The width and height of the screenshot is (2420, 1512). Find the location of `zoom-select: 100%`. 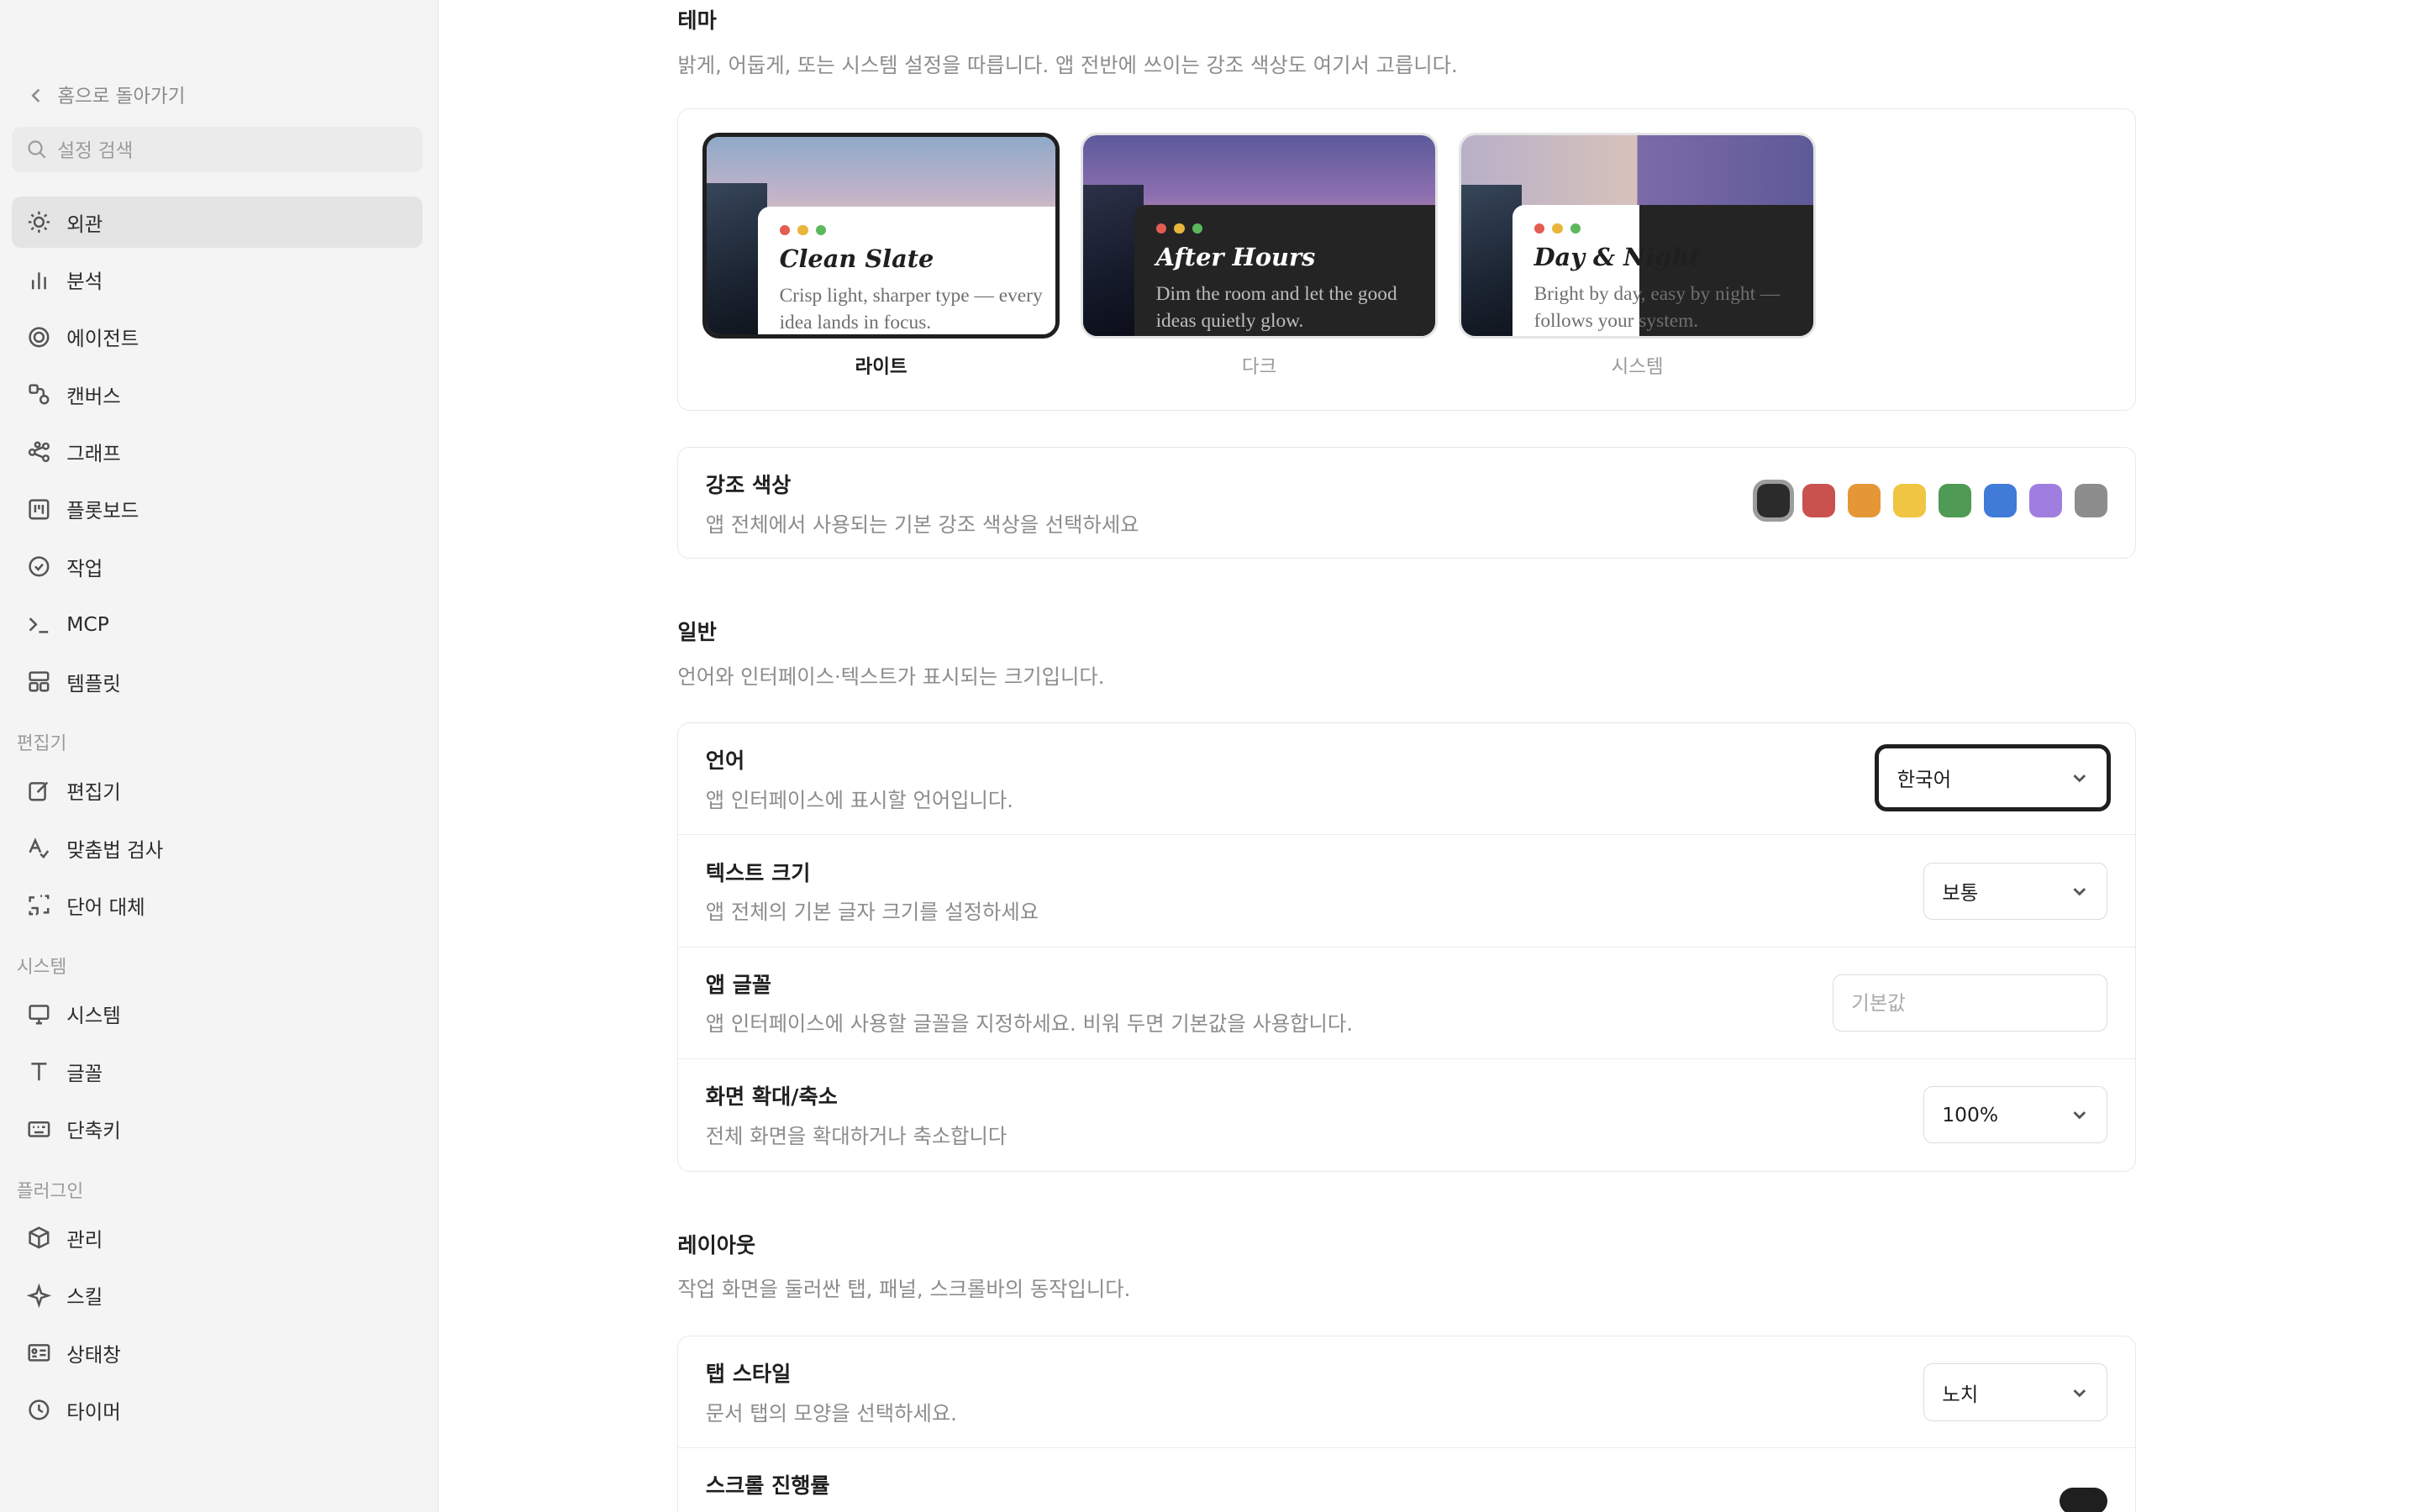

zoom-select: 100% is located at coordinates (2015, 1115).